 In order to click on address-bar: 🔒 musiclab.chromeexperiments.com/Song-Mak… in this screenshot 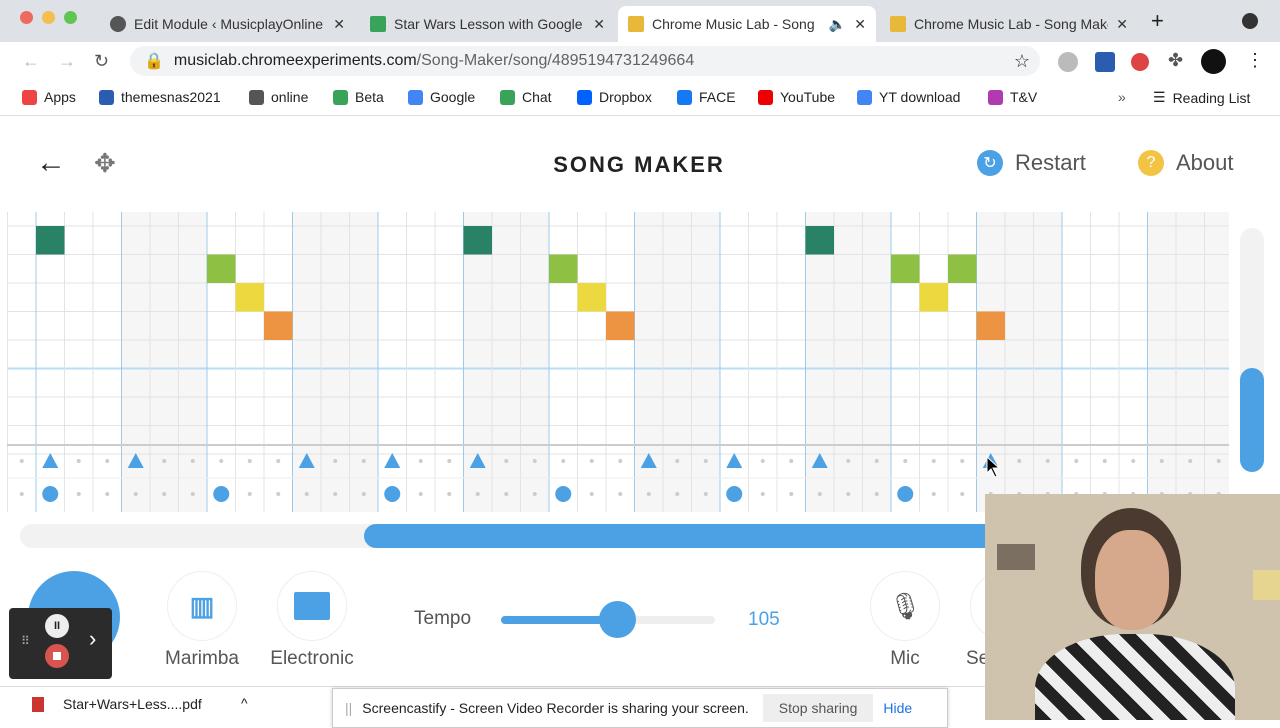, I will do `click(585, 61)`.